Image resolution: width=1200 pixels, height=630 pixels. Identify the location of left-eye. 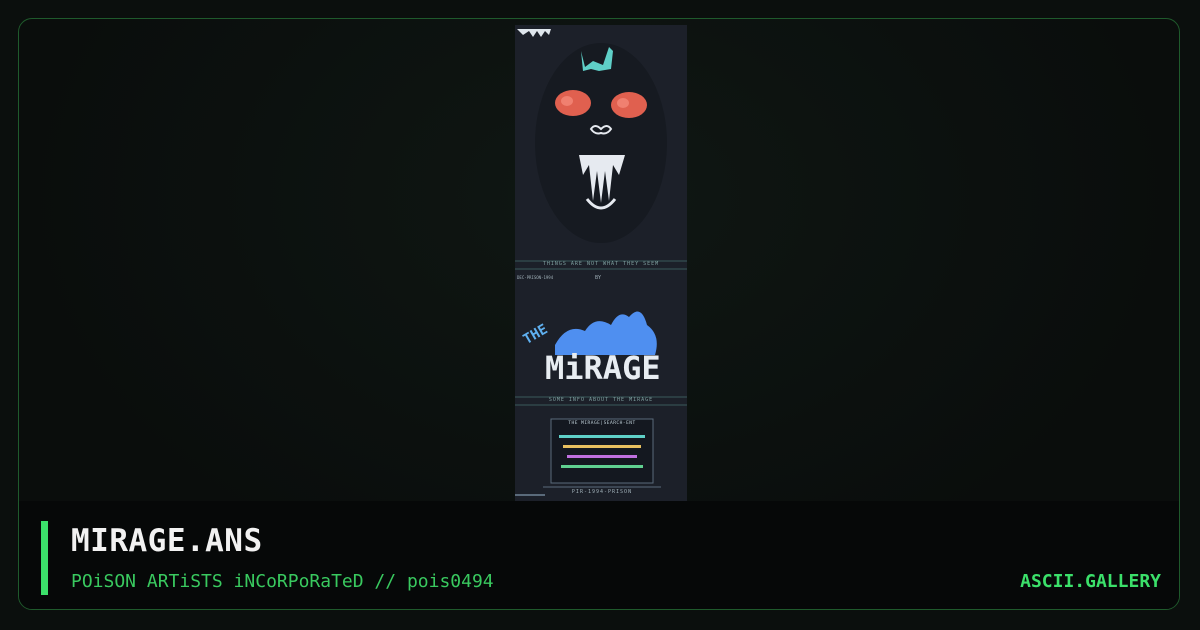
(573, 103).